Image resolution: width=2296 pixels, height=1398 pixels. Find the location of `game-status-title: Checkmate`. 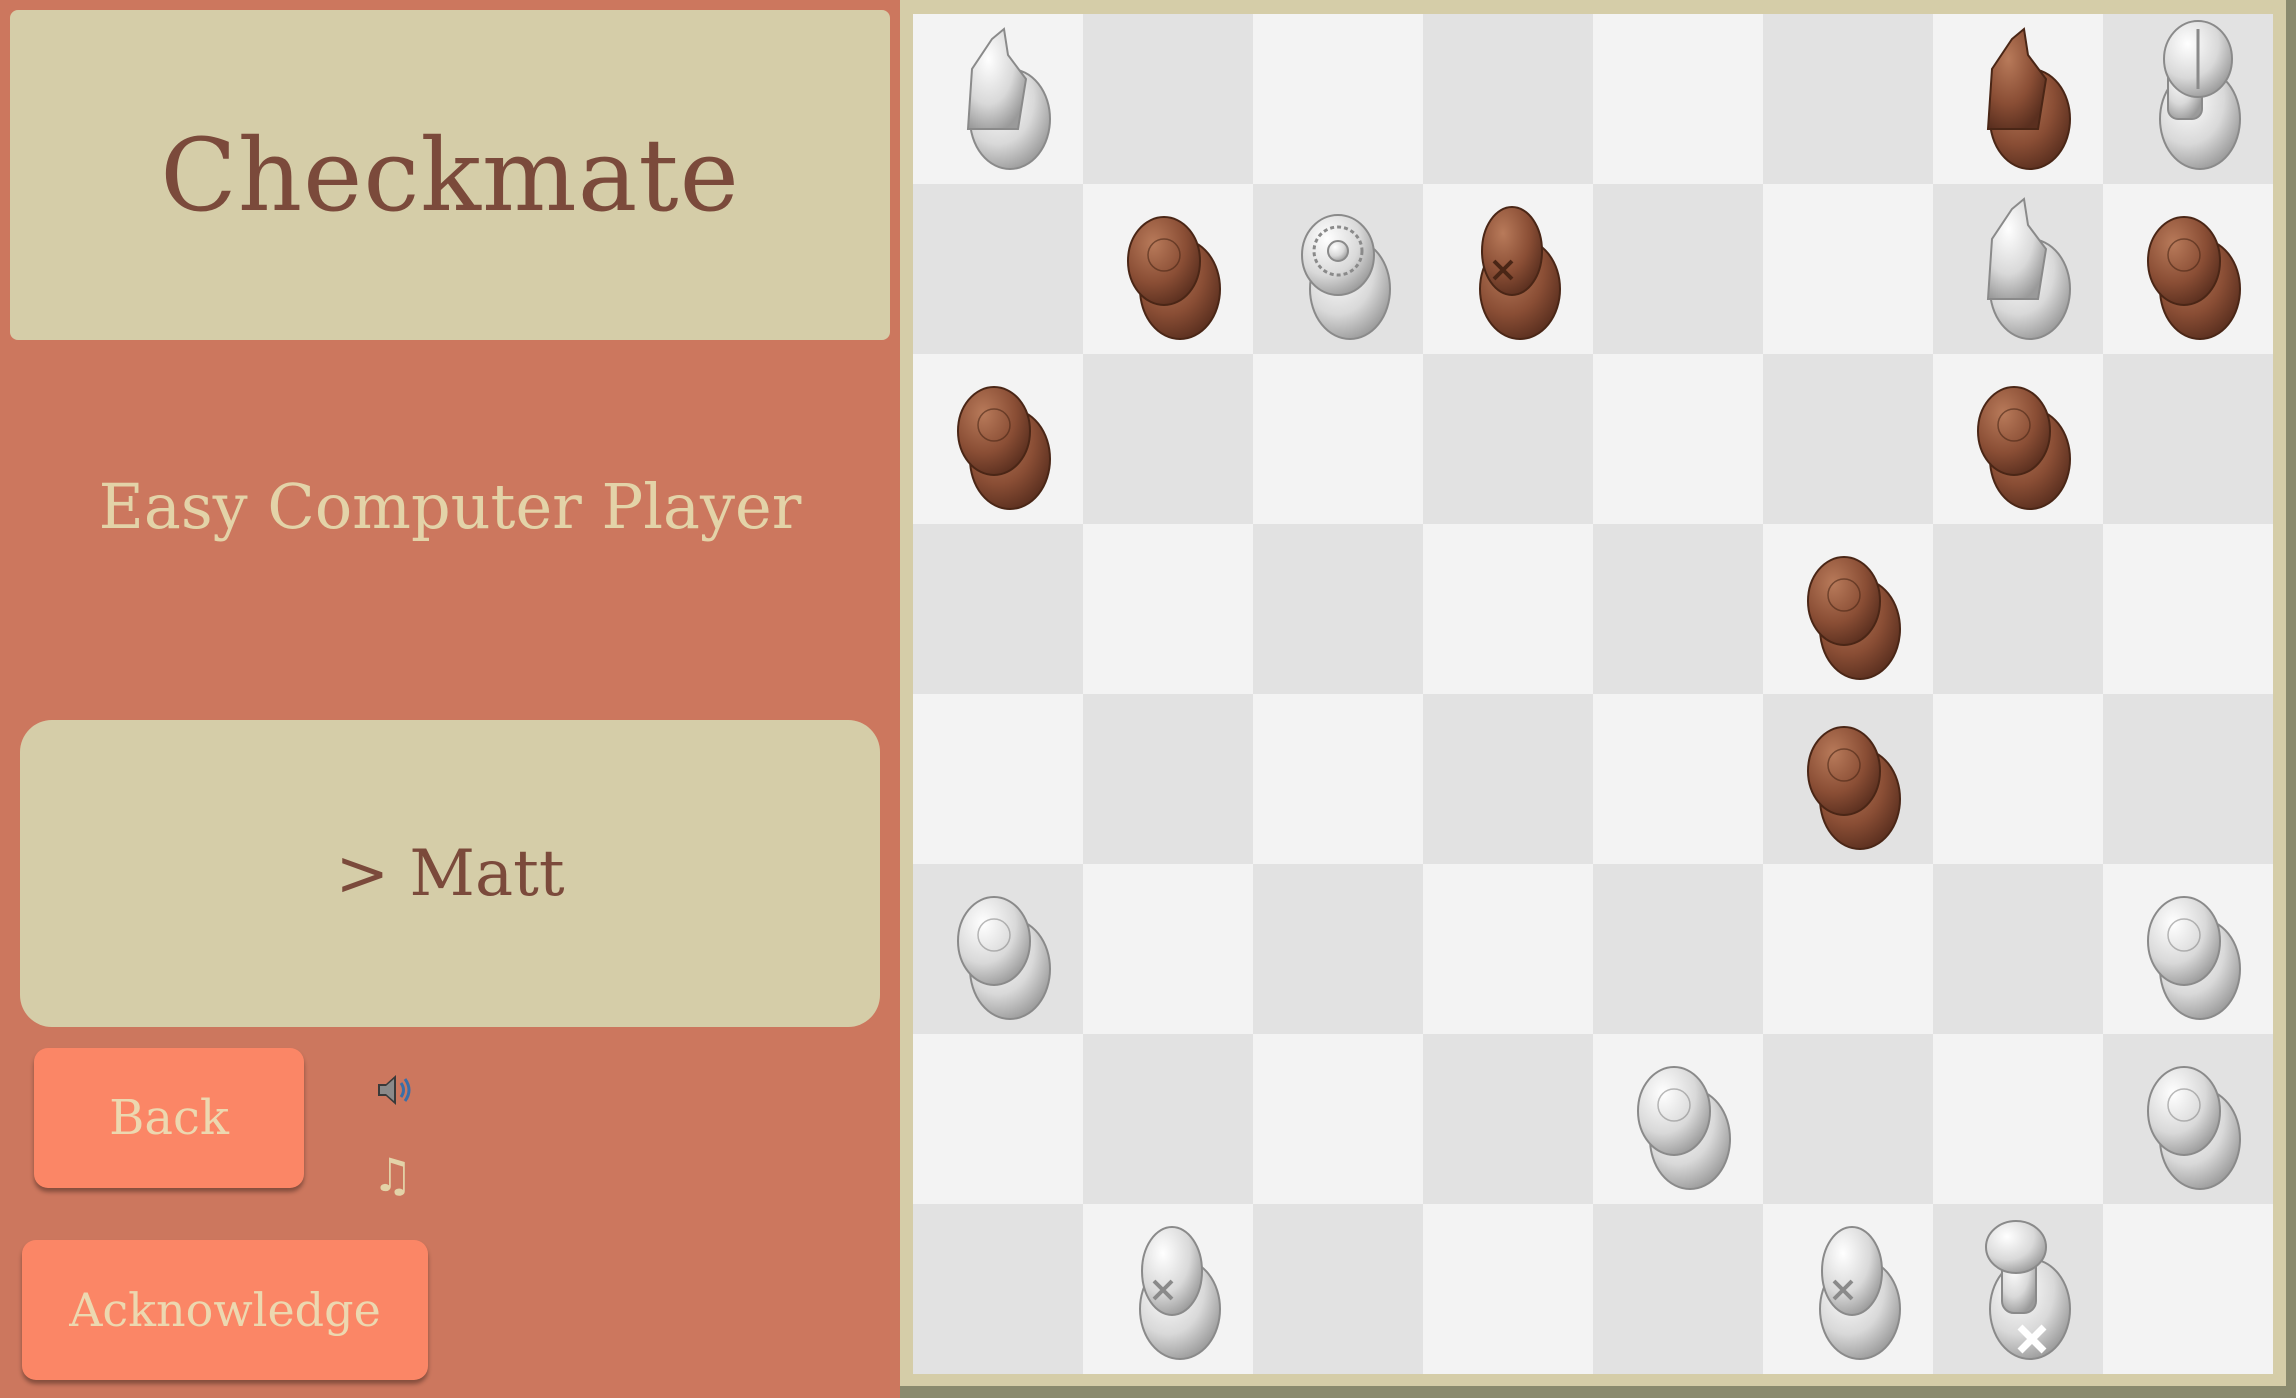

game-status-title: Checkmate is located at coordinates (450, 175).